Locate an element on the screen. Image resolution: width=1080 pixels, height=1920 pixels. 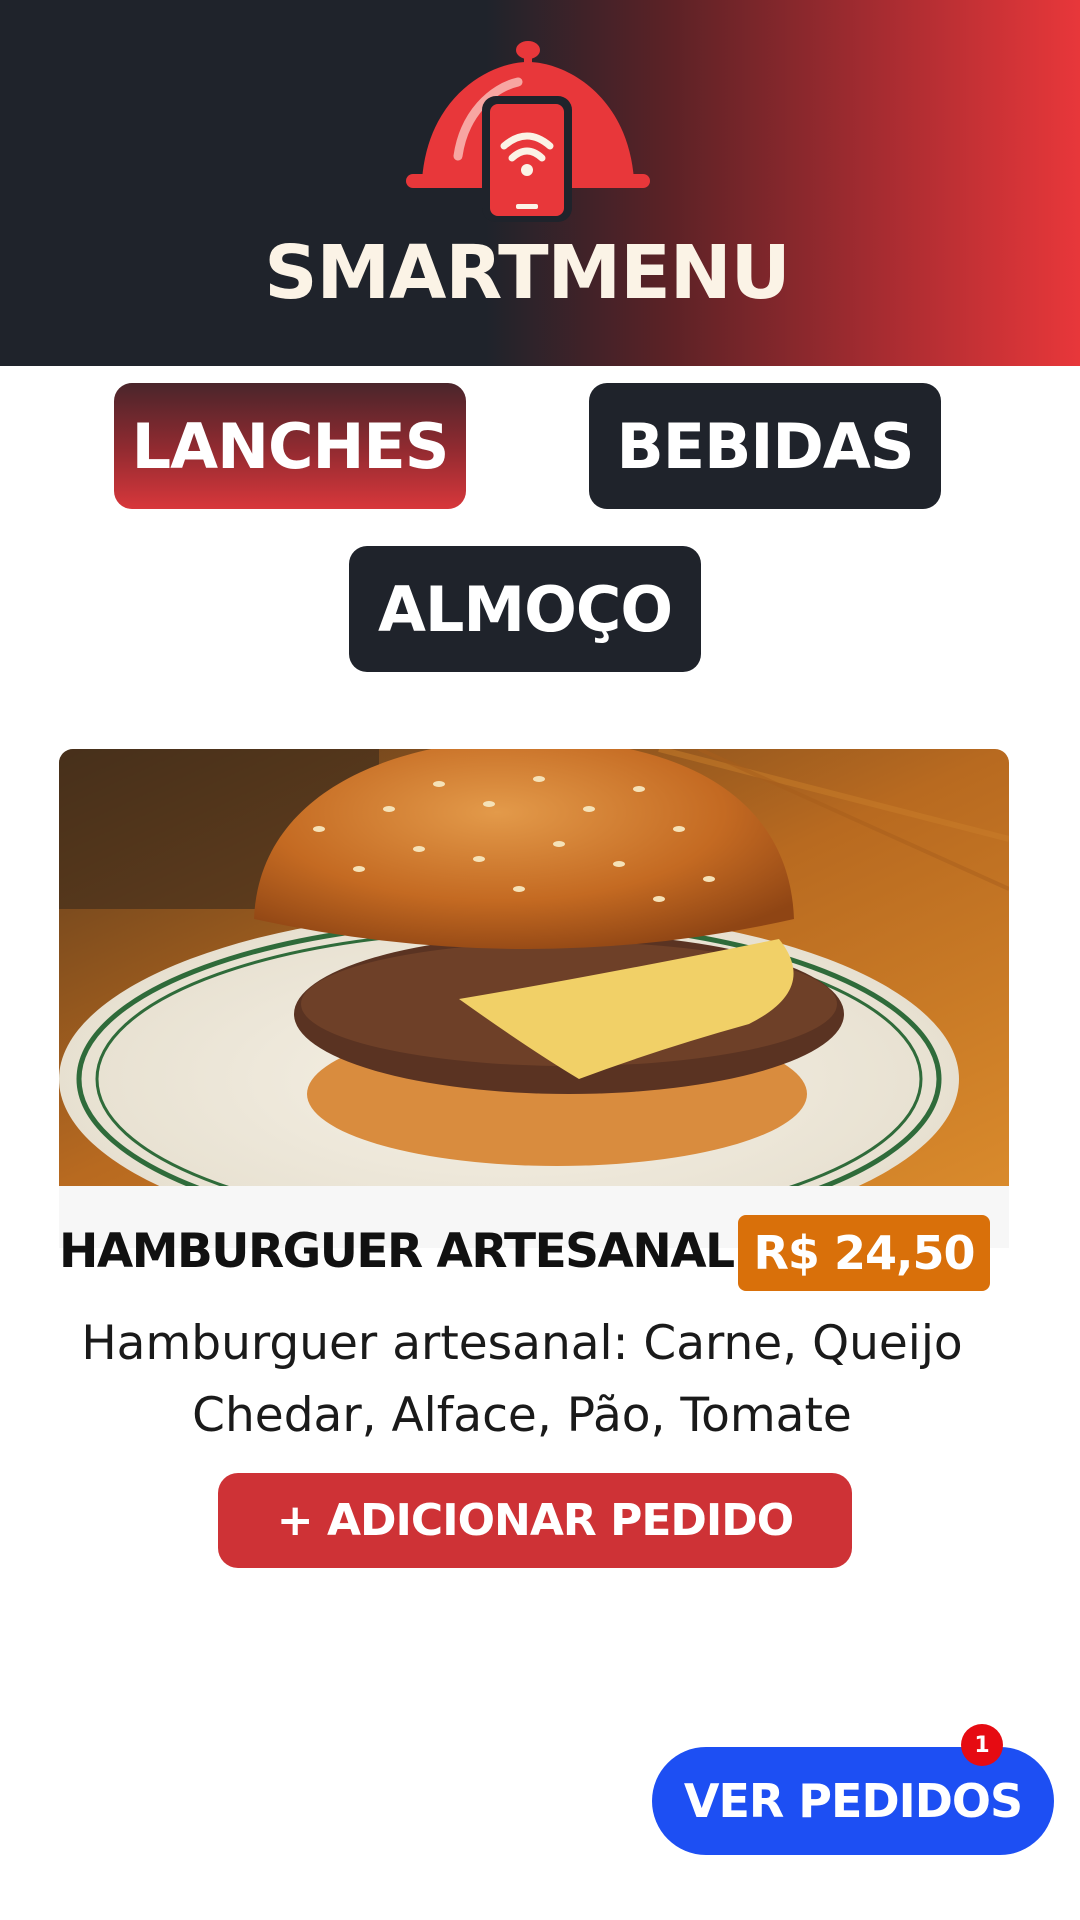
category-lanches-button: LANCHES is located at coordinates (290, 446).